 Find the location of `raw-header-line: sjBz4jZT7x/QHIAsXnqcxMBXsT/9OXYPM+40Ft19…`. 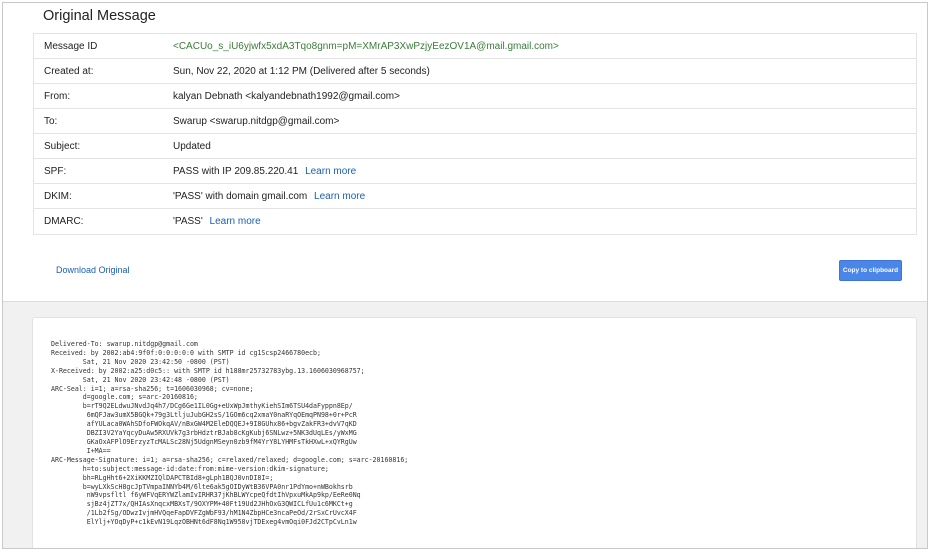

raw-header-line: sjBz4jZT7x/QHIAsXnqcxMBXsT/9OXYPM+40Ft19… is located at coordinates (202, 504).